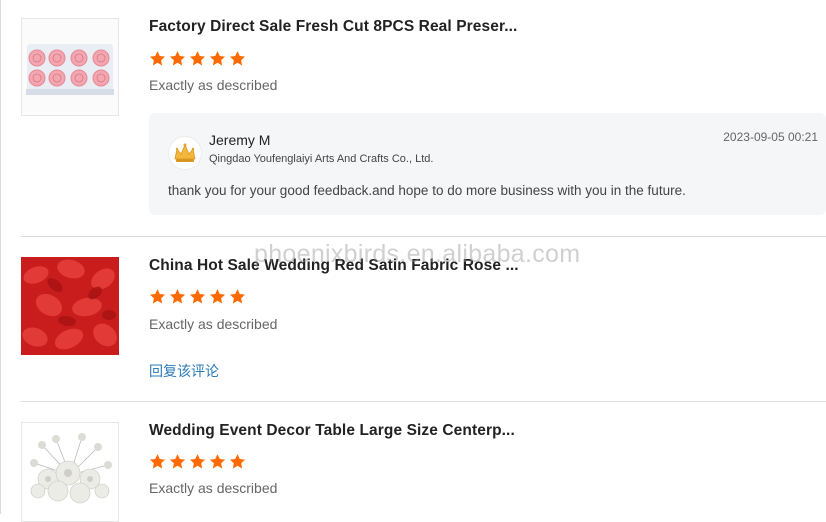 This screenshot has width=826, height=522. Describe the element at coordinates (770, 137) in the screenshot. I see `reply-timestamp: 2023-09-05 00:21` at that location.